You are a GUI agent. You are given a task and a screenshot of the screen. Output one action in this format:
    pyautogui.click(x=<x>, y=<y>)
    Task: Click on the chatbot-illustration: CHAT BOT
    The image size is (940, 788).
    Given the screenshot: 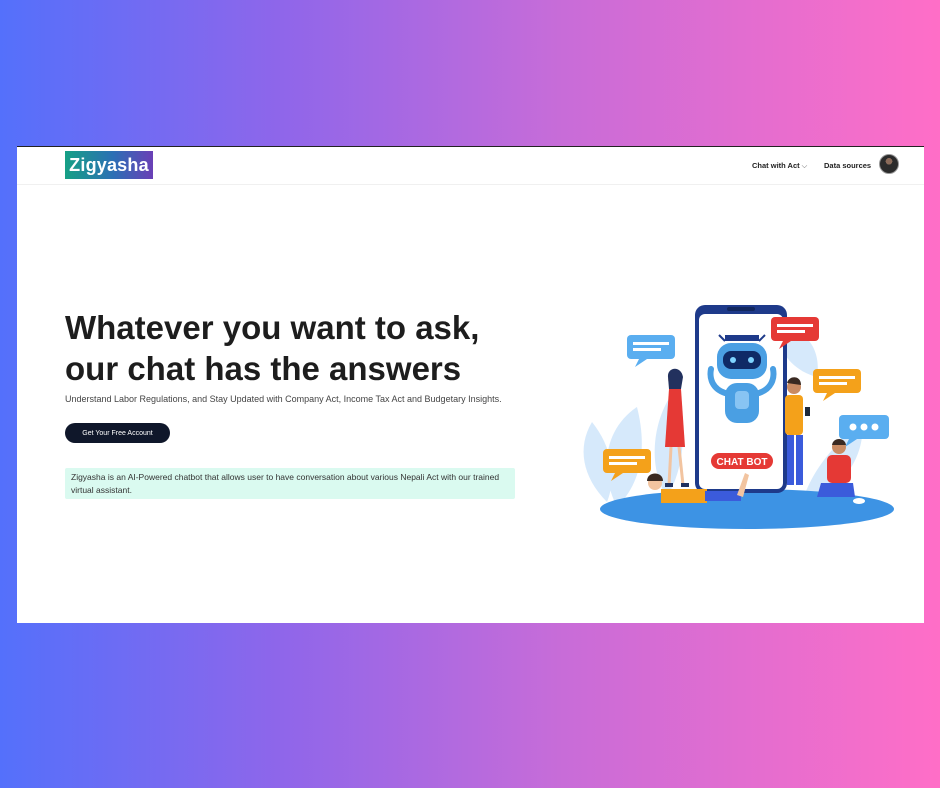 What is the action you would take?
    pyautogui.click(x=738, y=417)
    